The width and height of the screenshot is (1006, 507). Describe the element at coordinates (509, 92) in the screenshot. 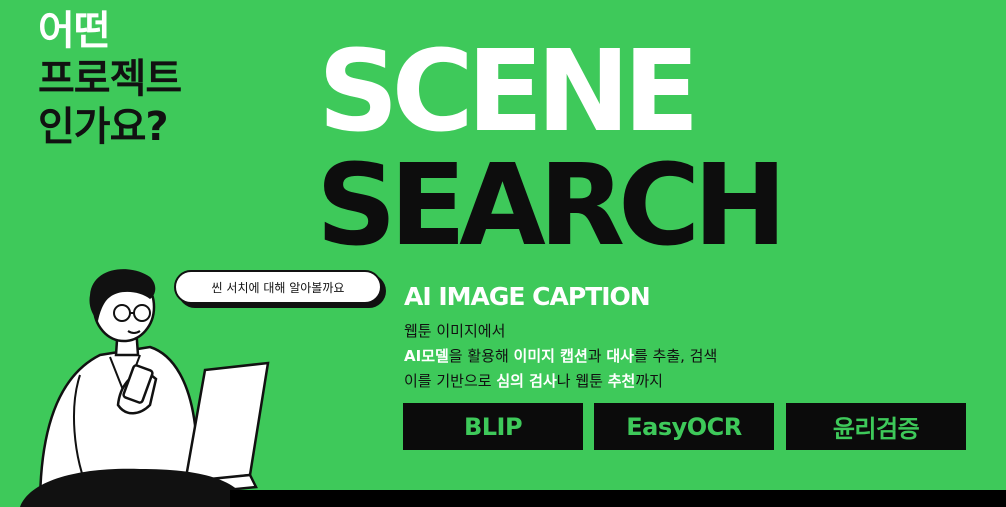

I see `title-scene: SCENE` at that location.